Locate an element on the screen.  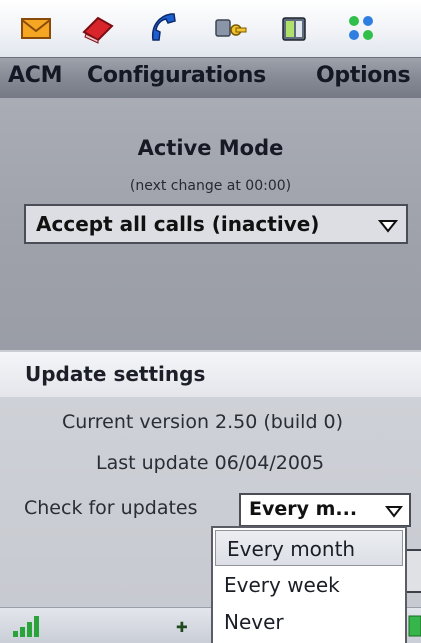
update-settings-header: Update settings is located at coordinates (210, 374).